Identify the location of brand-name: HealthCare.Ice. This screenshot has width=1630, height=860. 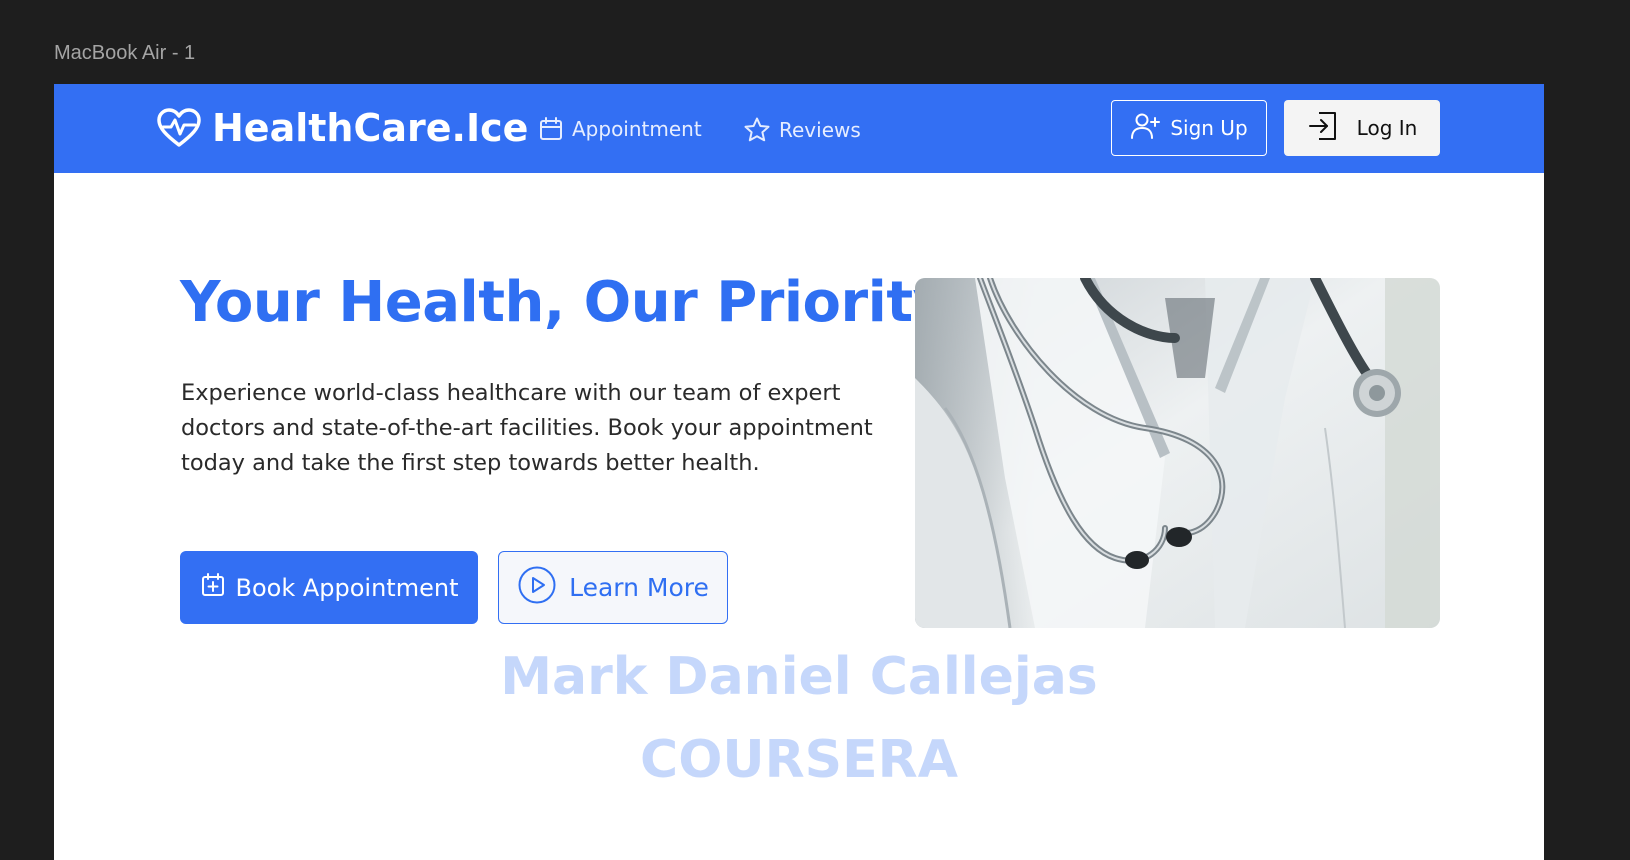
(370, 128).